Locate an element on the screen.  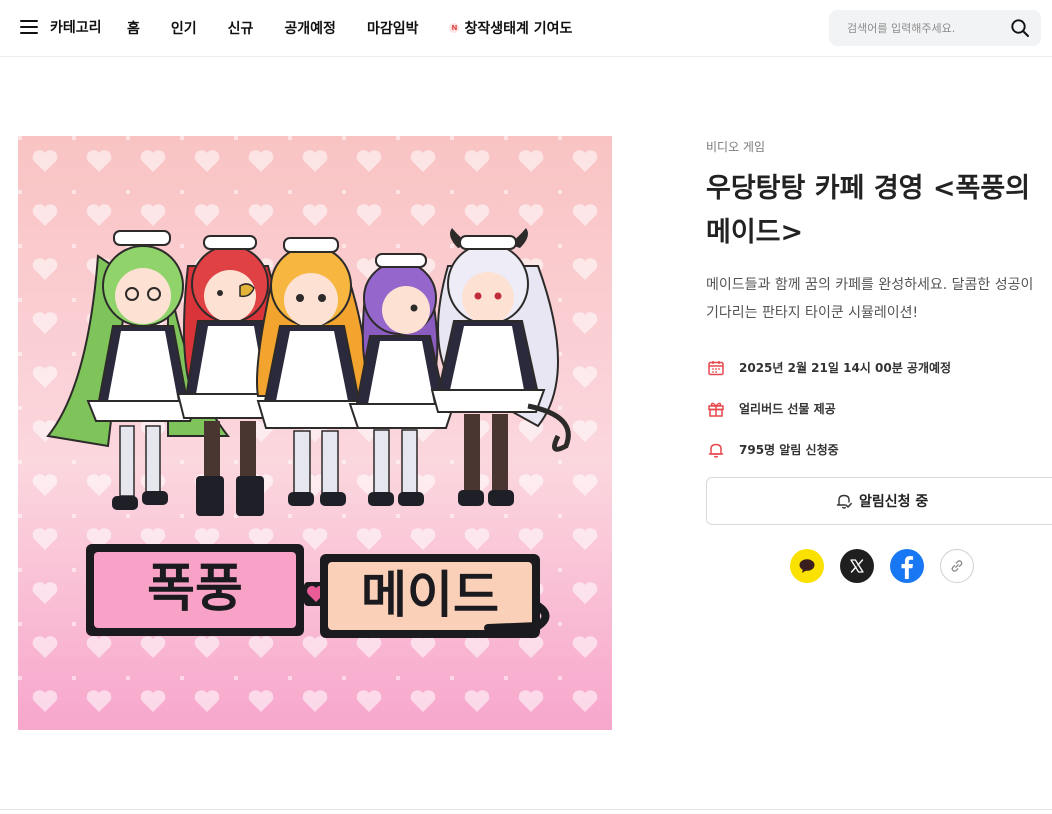
kakao-icon is located at coordinates (807, 566).